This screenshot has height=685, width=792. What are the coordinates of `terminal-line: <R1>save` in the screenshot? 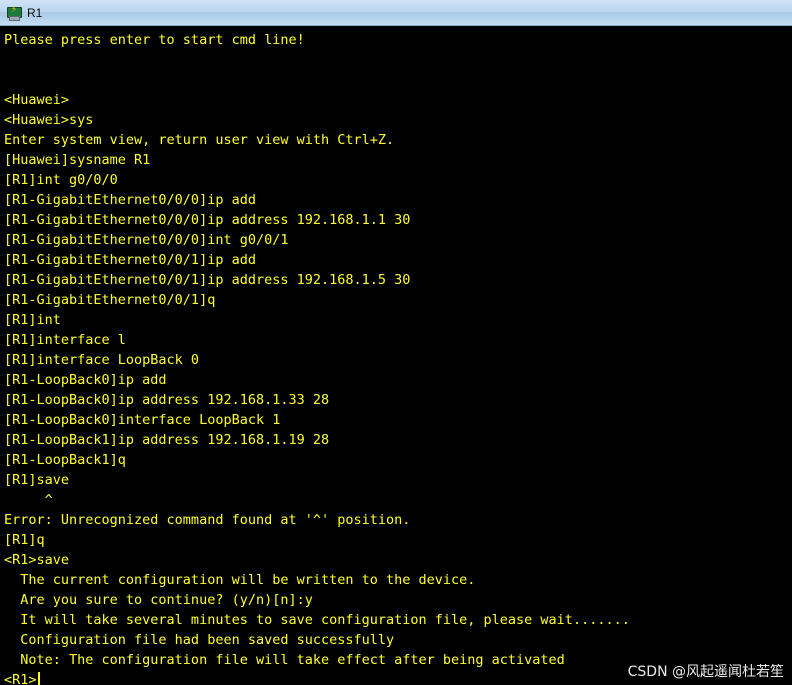 It's located at (37, 560).